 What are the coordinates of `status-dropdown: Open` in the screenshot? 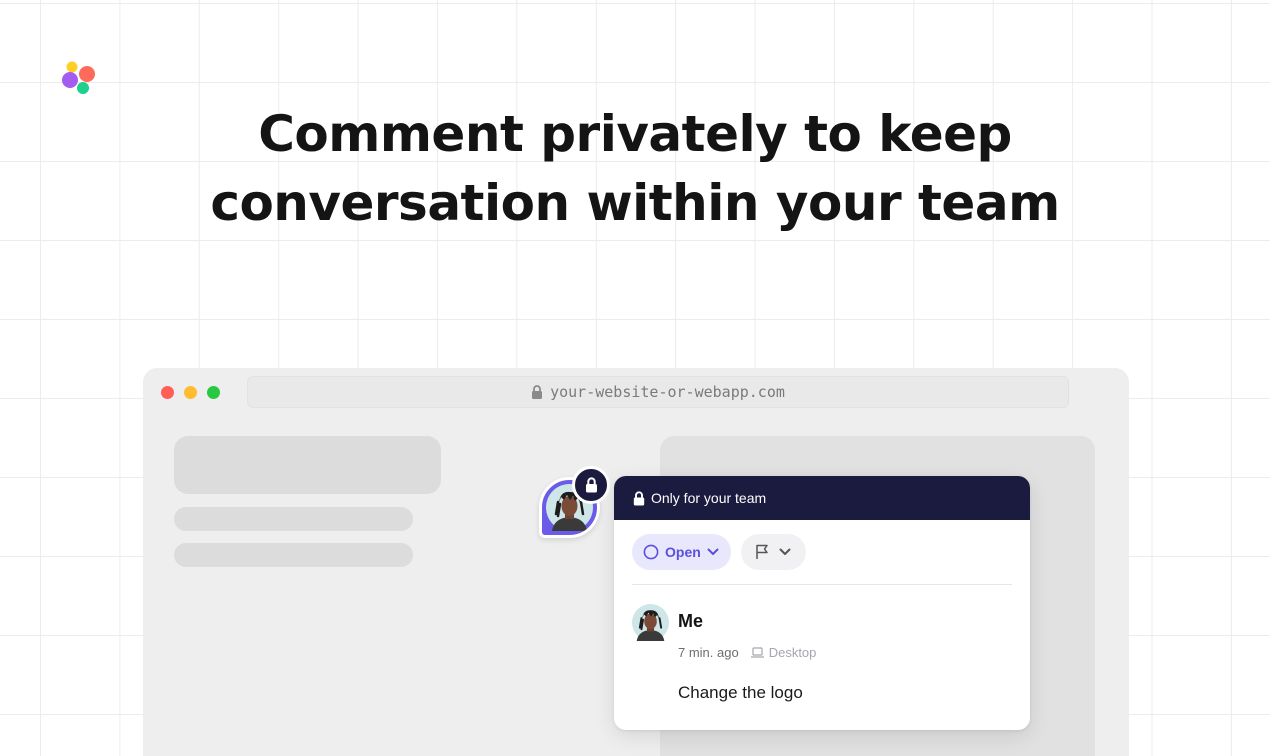 It's located at (681, 552).